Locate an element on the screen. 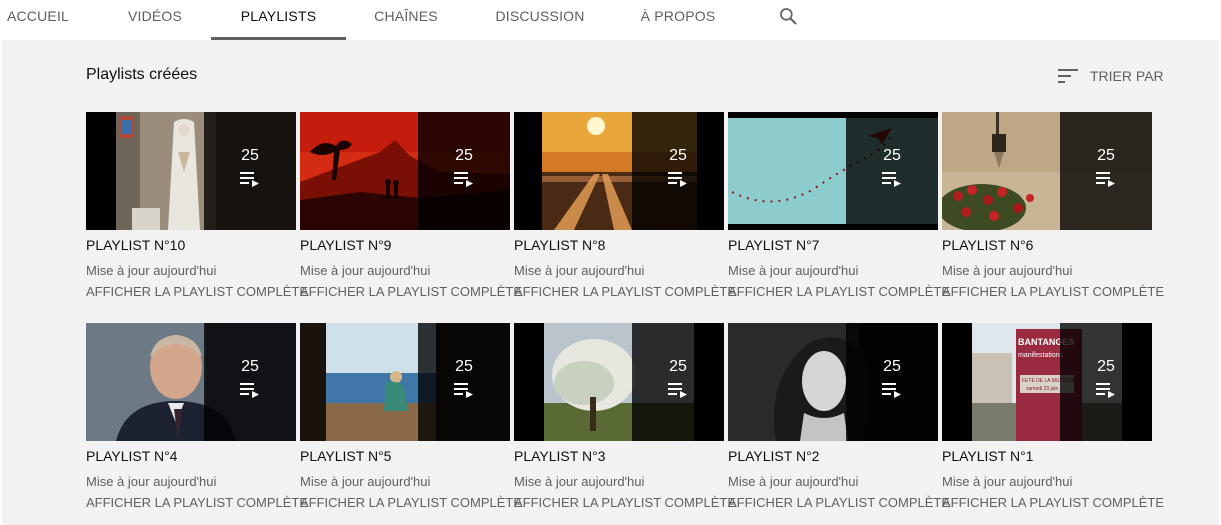  playlist-title: PLAYLIST N°3 is located at coordinates (559, 456).